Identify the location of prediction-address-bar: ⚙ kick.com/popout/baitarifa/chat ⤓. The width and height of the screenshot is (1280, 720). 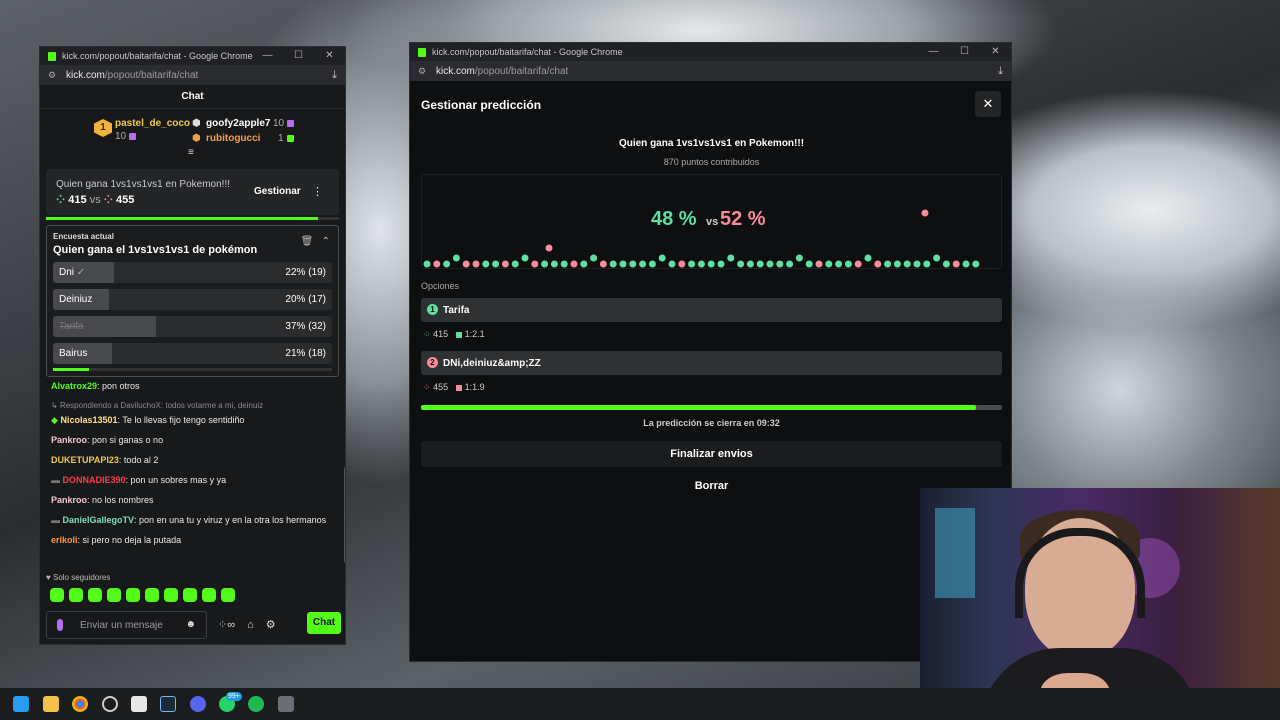
(710, 71).